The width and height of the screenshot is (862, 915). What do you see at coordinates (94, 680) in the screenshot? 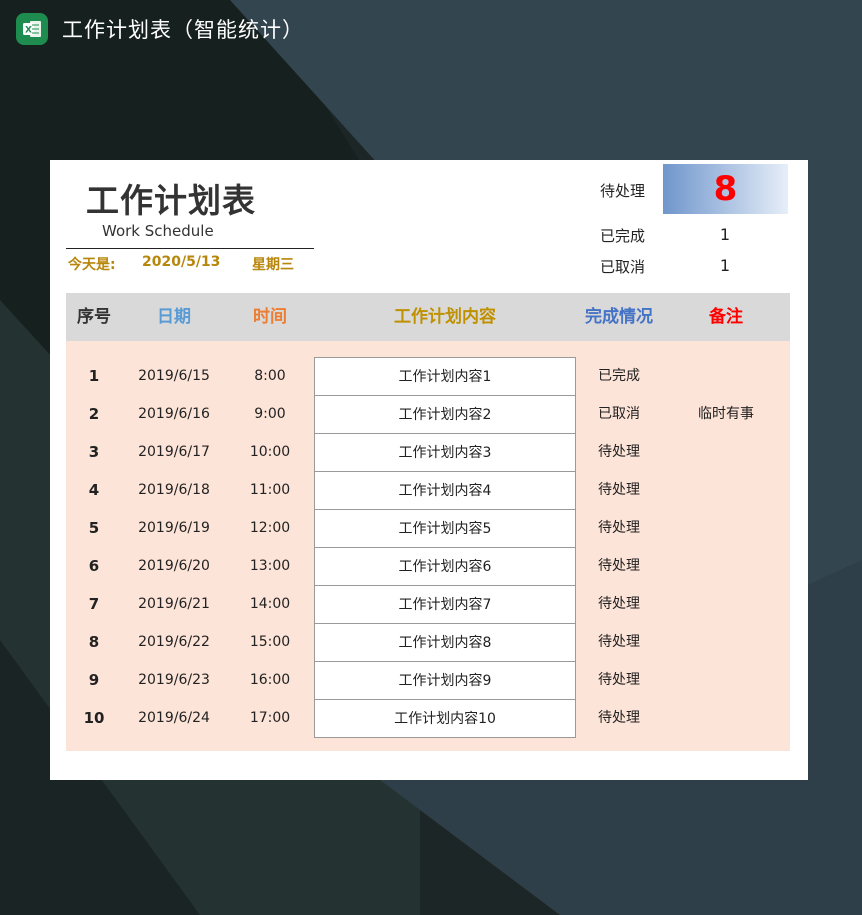
I see `cell-seq: 9` at bounding box center [94, 680].